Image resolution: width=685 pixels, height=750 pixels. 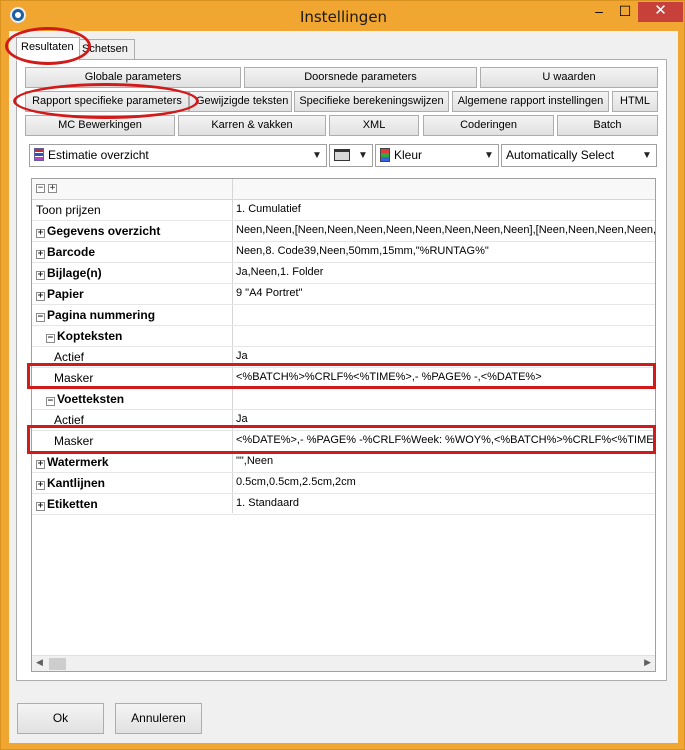 I want to click on coderingen-button: Coderingen, so click(x=488, y=125).